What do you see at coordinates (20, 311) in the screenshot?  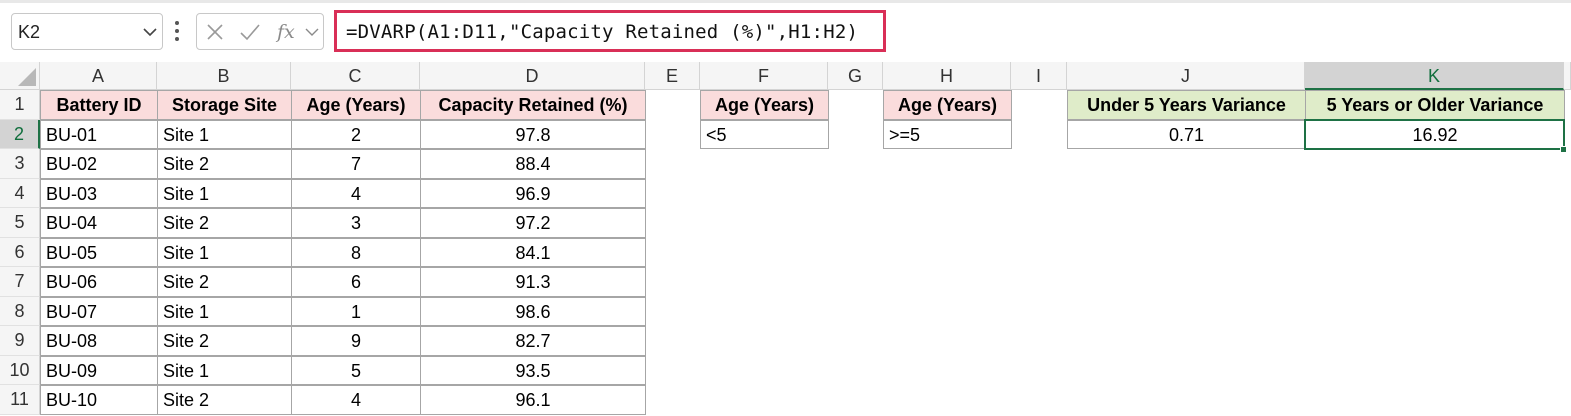 I see `row-header-8: 8` at bounding box center [20, 311].